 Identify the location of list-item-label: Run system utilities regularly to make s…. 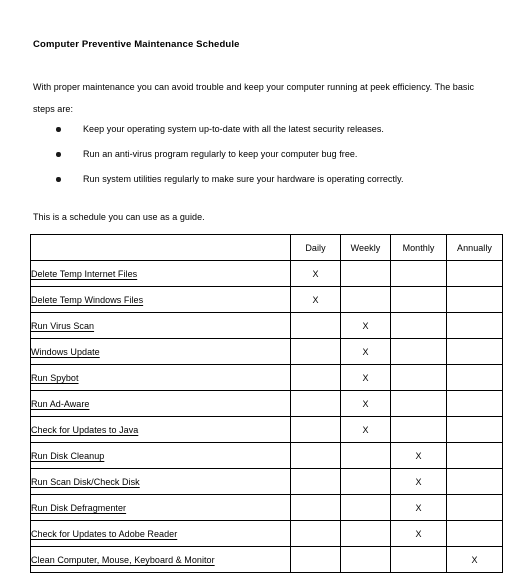
(243, 179).